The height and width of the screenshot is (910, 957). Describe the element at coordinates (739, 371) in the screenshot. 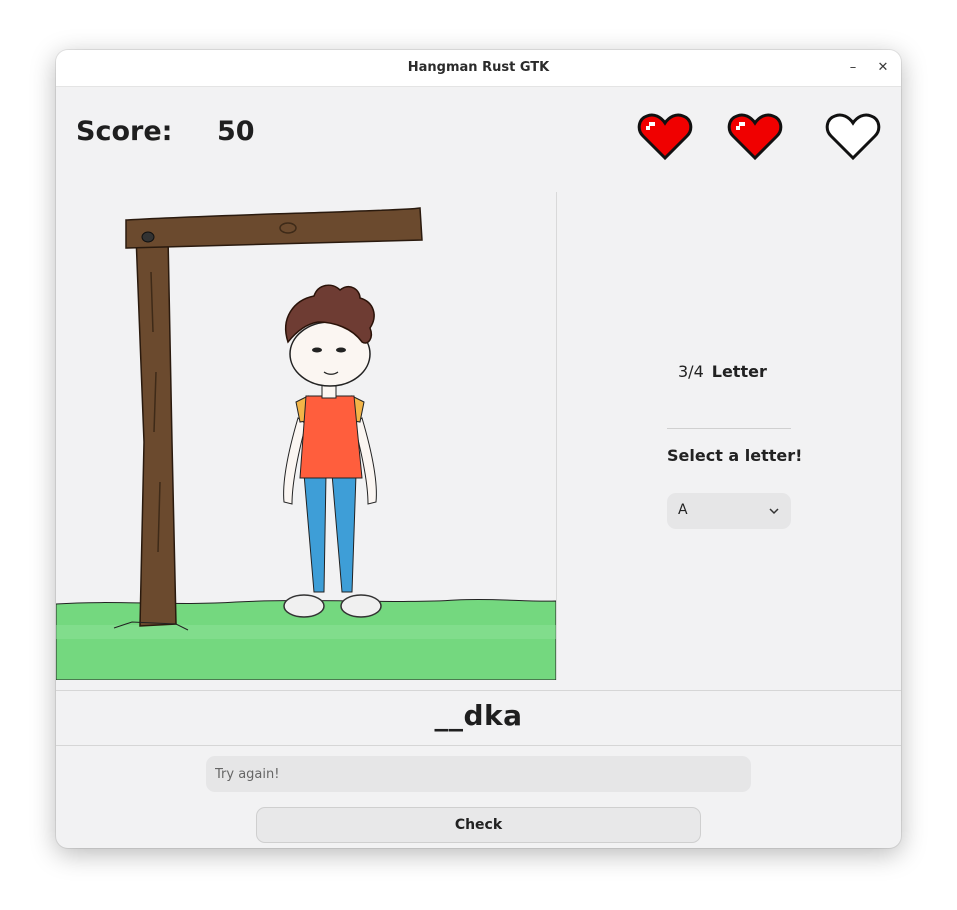

I see `letter-progress-label: Letter` at that location.